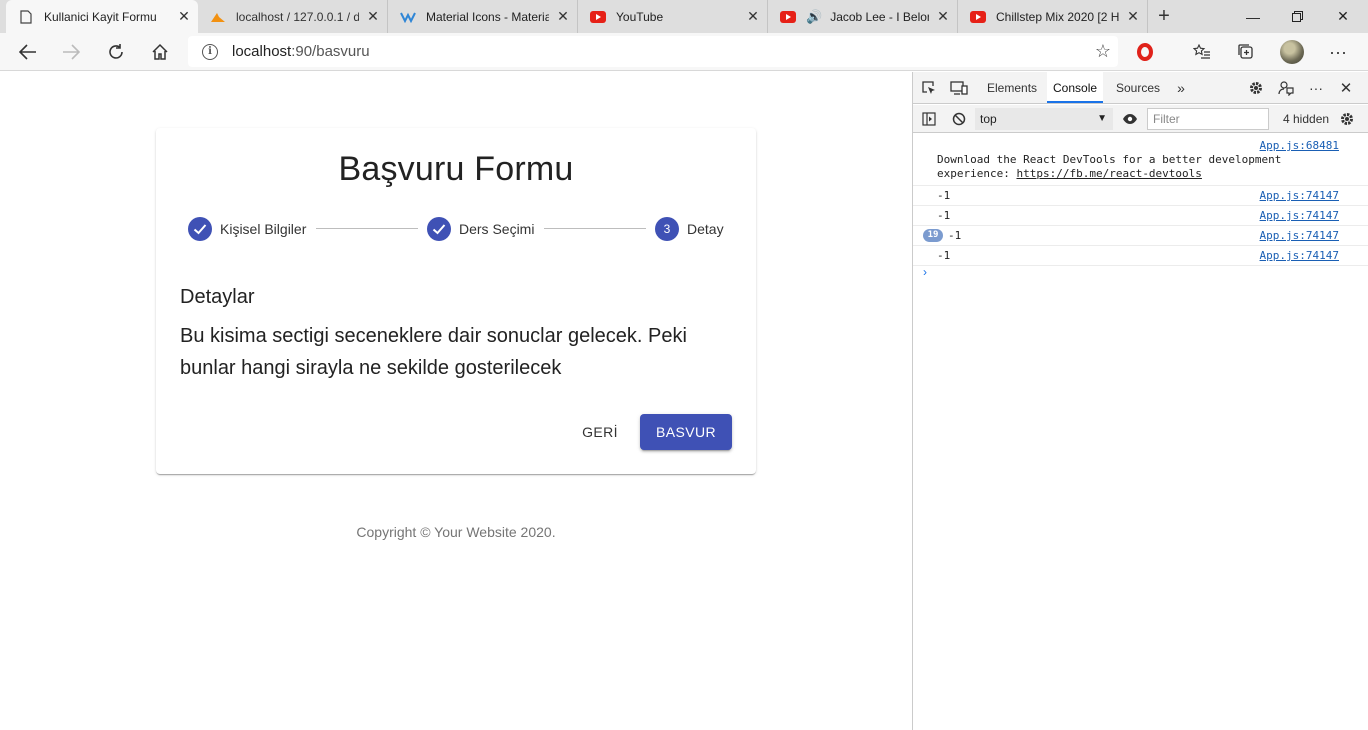 Image resolution: width=1368 pixels, height=730 pixels. What do you see at coordinates (879, 16) in the screenshot?
I see `tab-title: Jacob Lee - I Belon` at bounding box center [879, 16].